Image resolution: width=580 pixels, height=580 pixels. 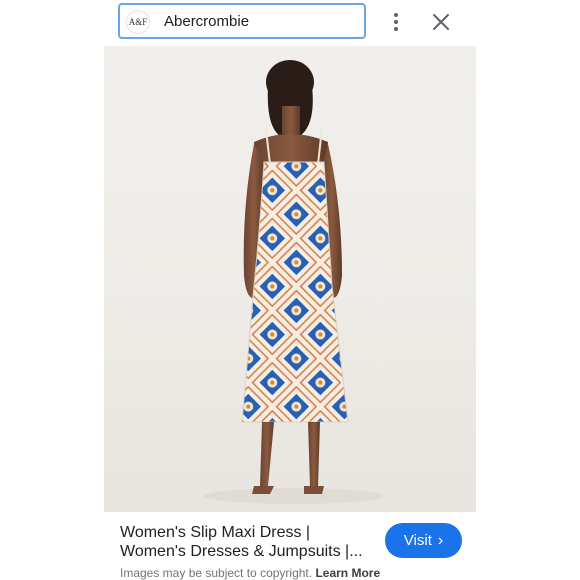 What do you see at coordinates (396, 22) in the screenshot?
I see `more-vertical-icon` at bounding box center [396, 22].